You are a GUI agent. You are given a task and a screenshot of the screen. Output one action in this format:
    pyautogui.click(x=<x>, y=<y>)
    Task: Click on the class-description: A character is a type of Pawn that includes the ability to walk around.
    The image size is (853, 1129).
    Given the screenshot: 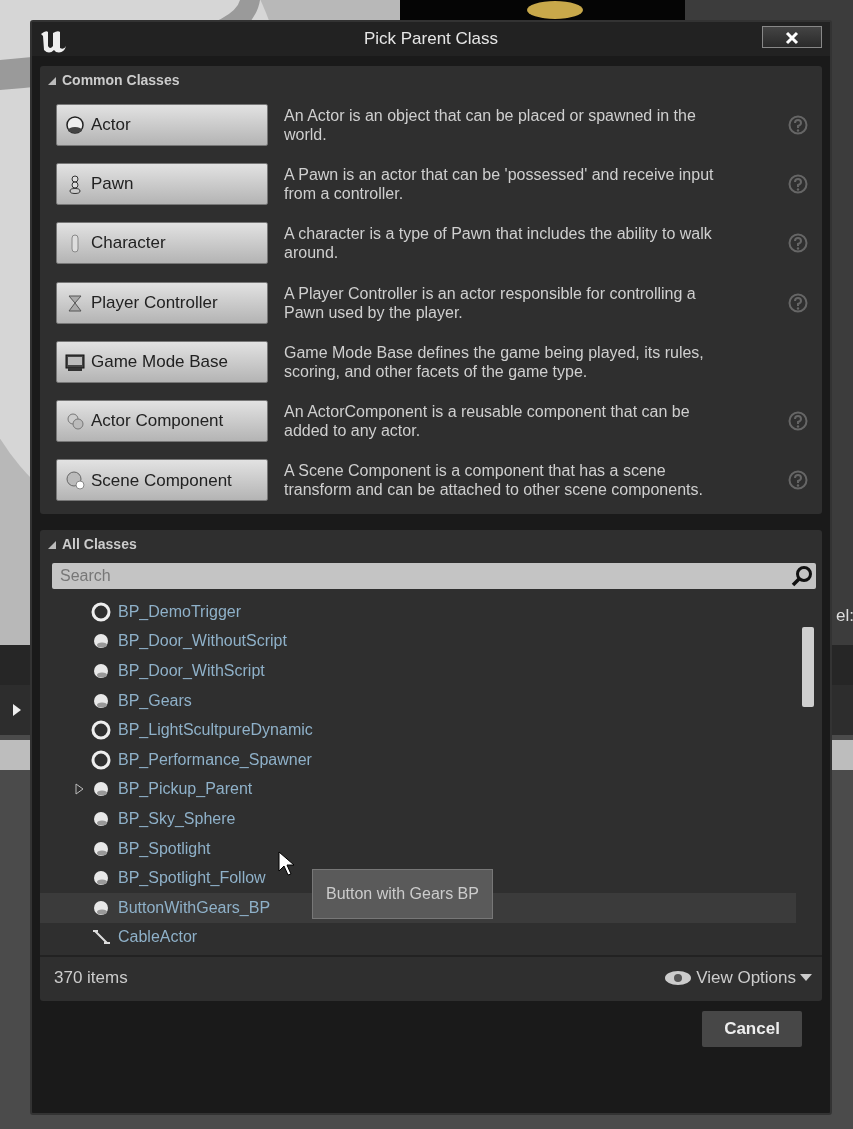 What is the action you would take?
    pyautogui.click(x=498, y=243)
    